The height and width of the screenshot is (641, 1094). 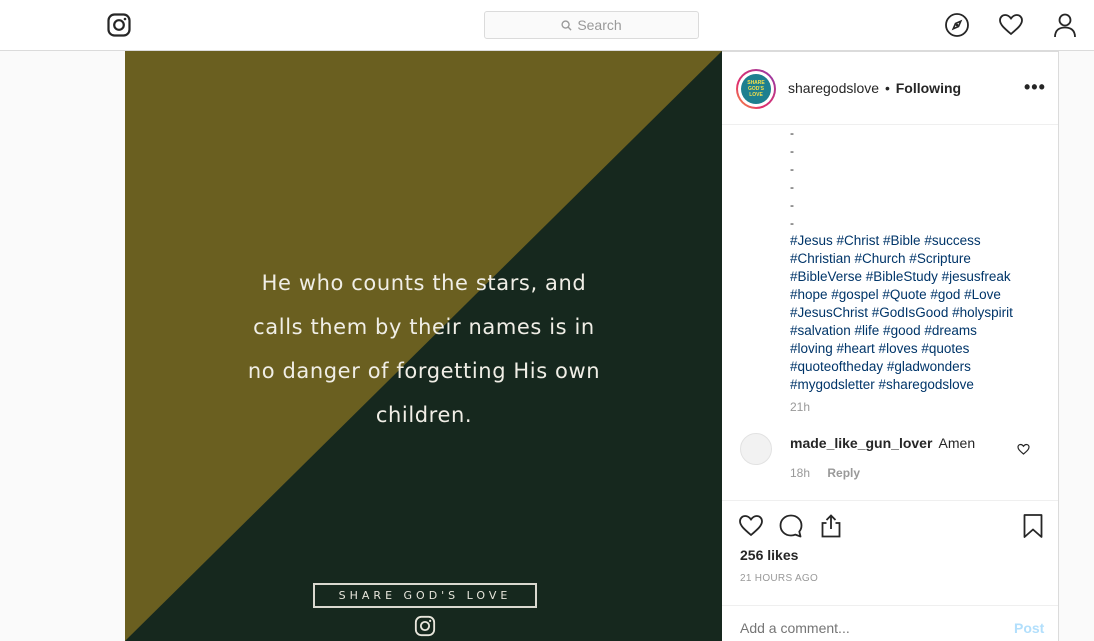 What do you see at coordinates (915, 277) in the screenshot?
I see `hashtag-line: #BibleVerse #BibleStudy #jesusfreak` at bounding box center [915, 277].